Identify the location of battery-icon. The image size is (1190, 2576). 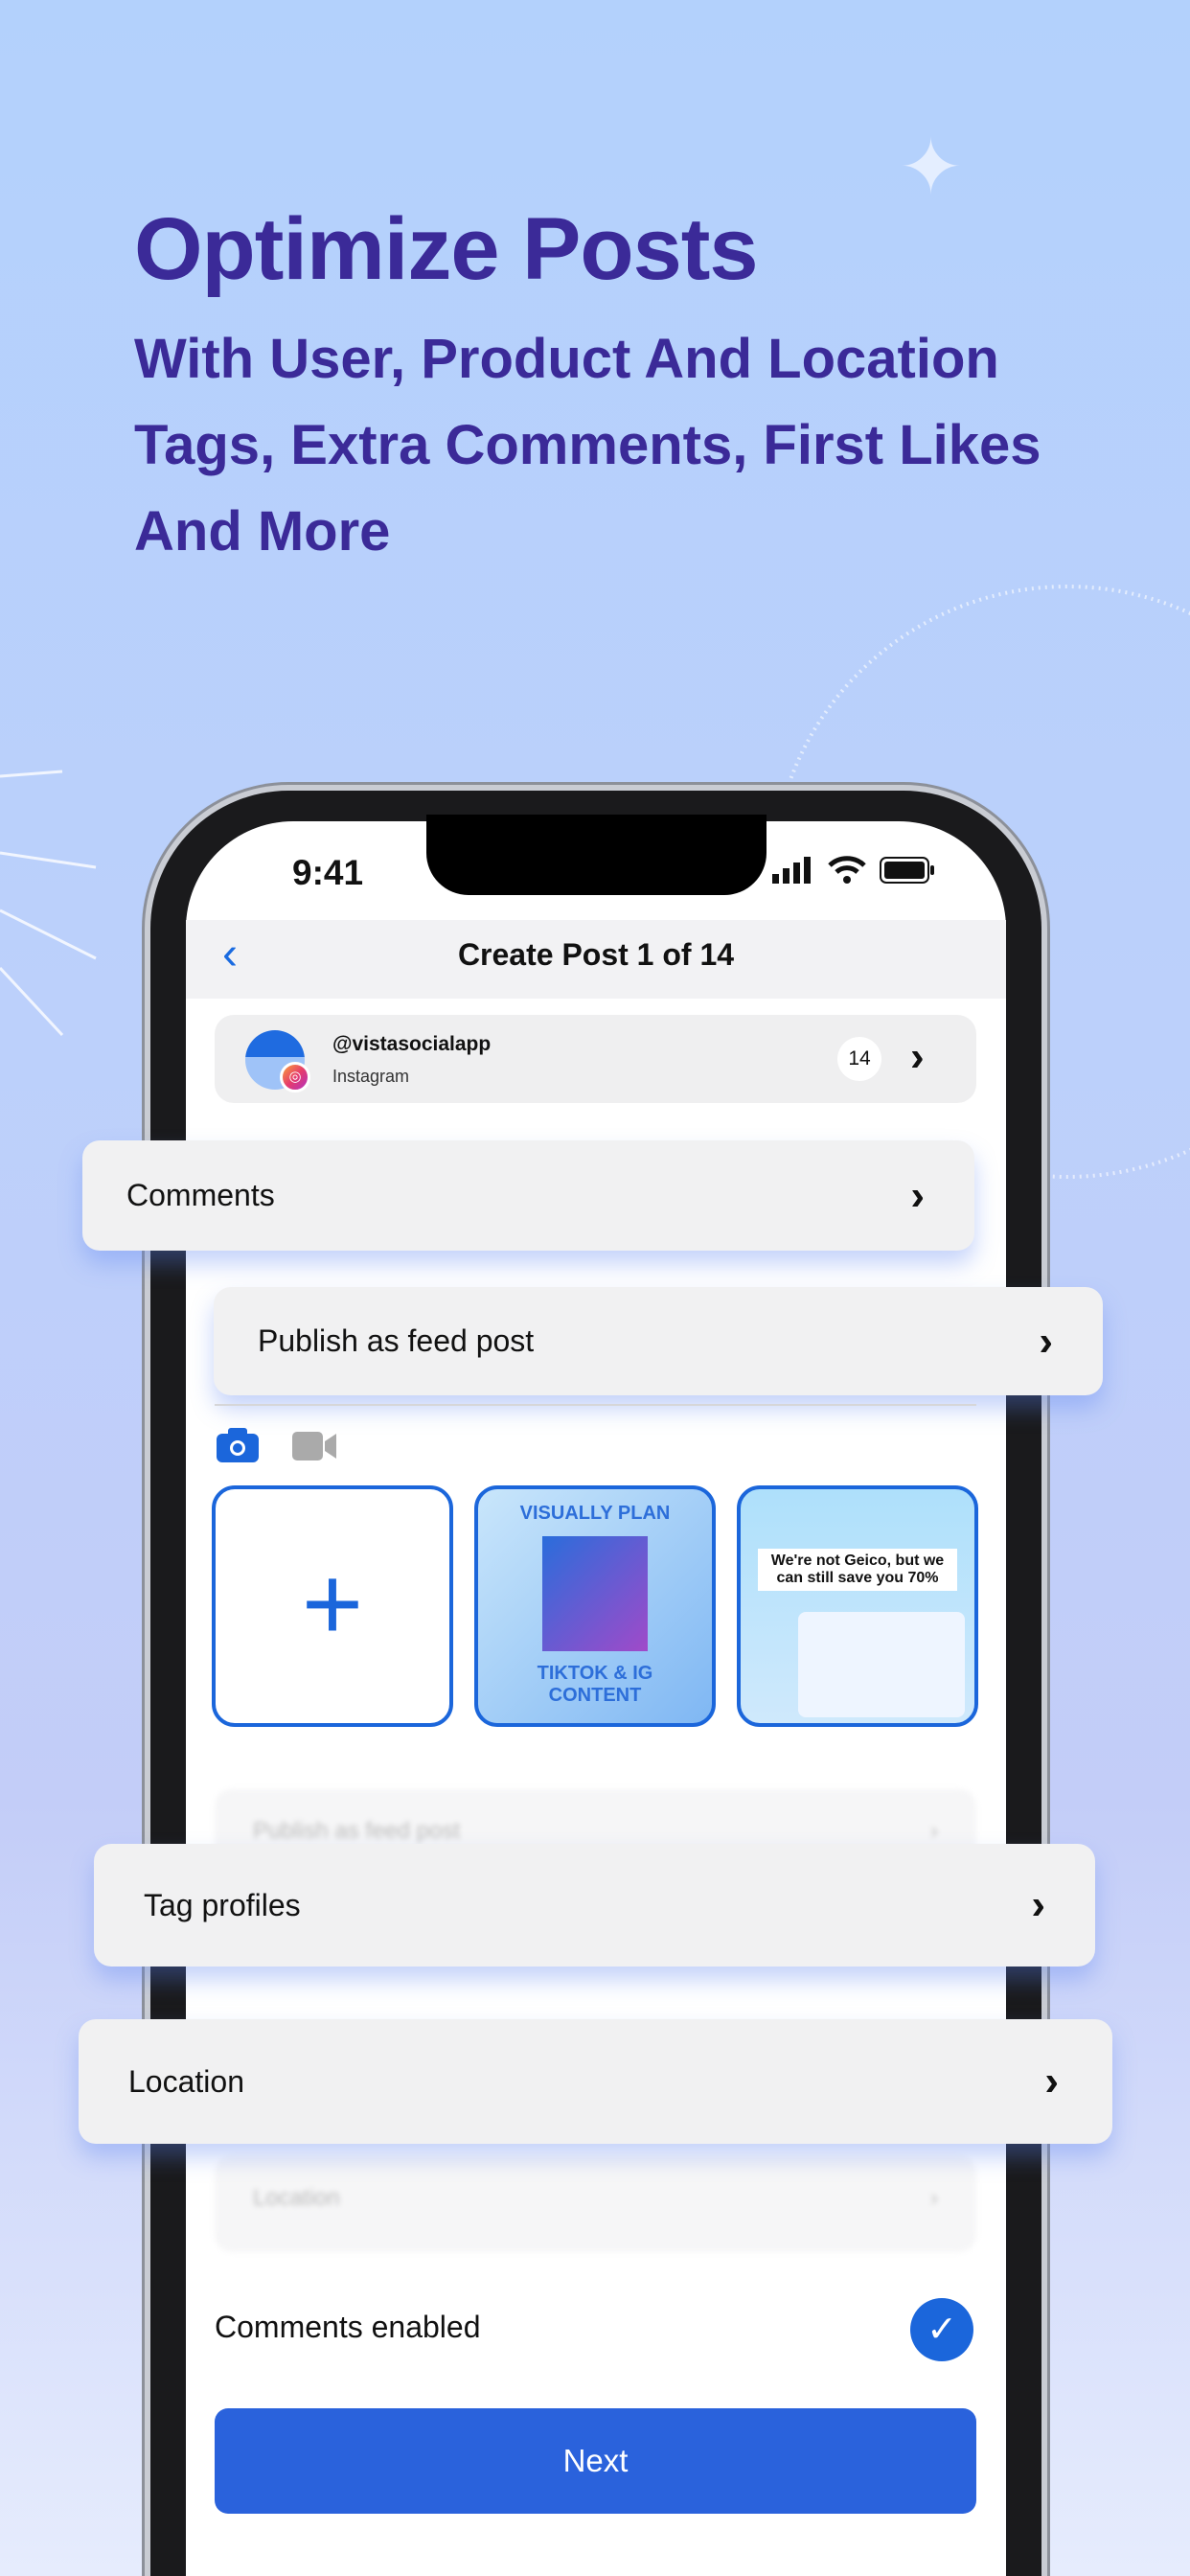
(907, 870).